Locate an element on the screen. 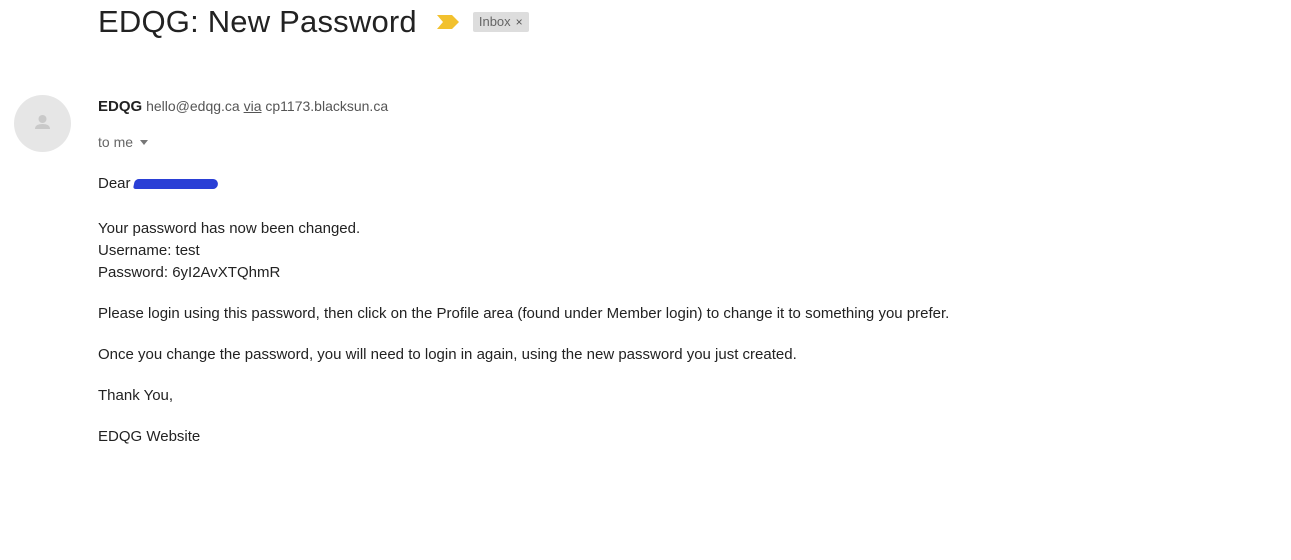  via-link: via is located at coordinates (253, 106).